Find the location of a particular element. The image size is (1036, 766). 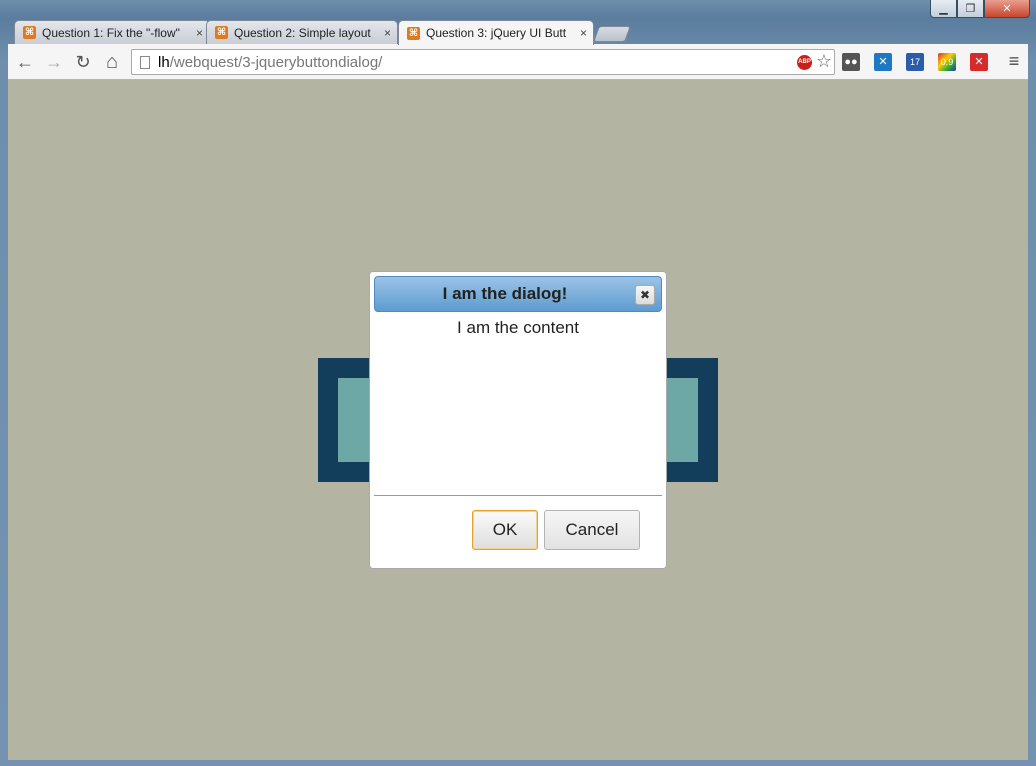

url-host: lh is located at coordinates (164, 62).